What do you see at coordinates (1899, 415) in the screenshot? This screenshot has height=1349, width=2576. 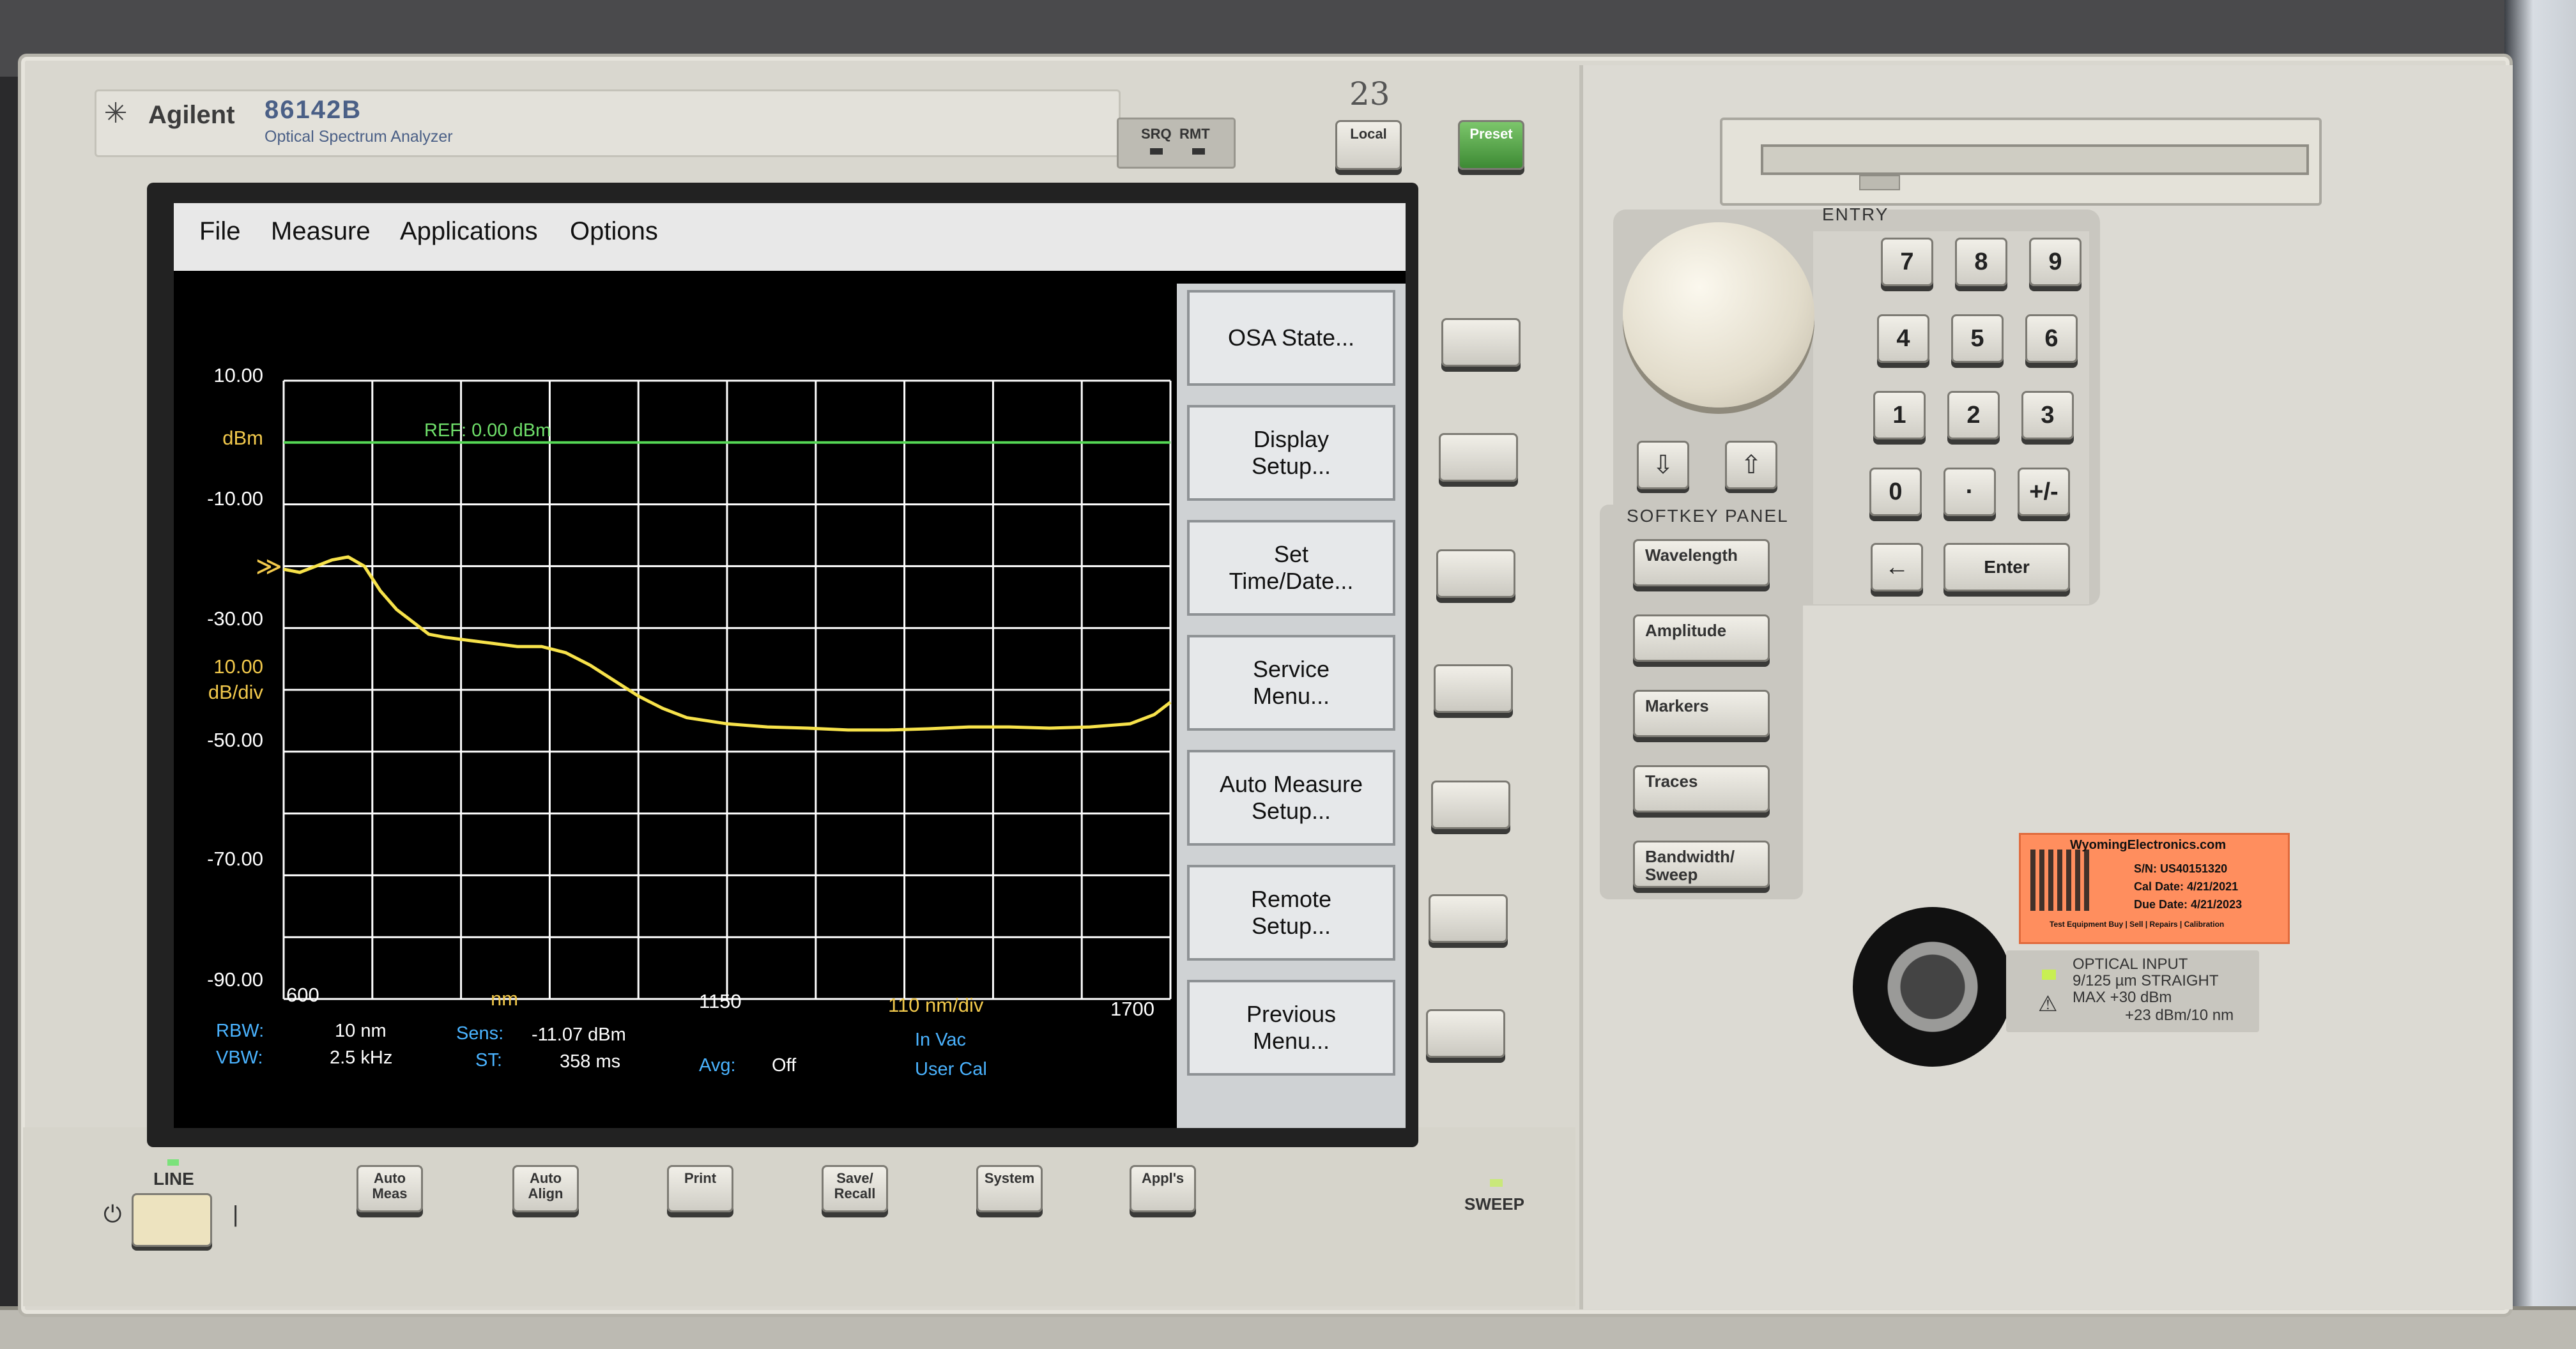 I see `key-1: 1` at bounding box center [1899, 415].